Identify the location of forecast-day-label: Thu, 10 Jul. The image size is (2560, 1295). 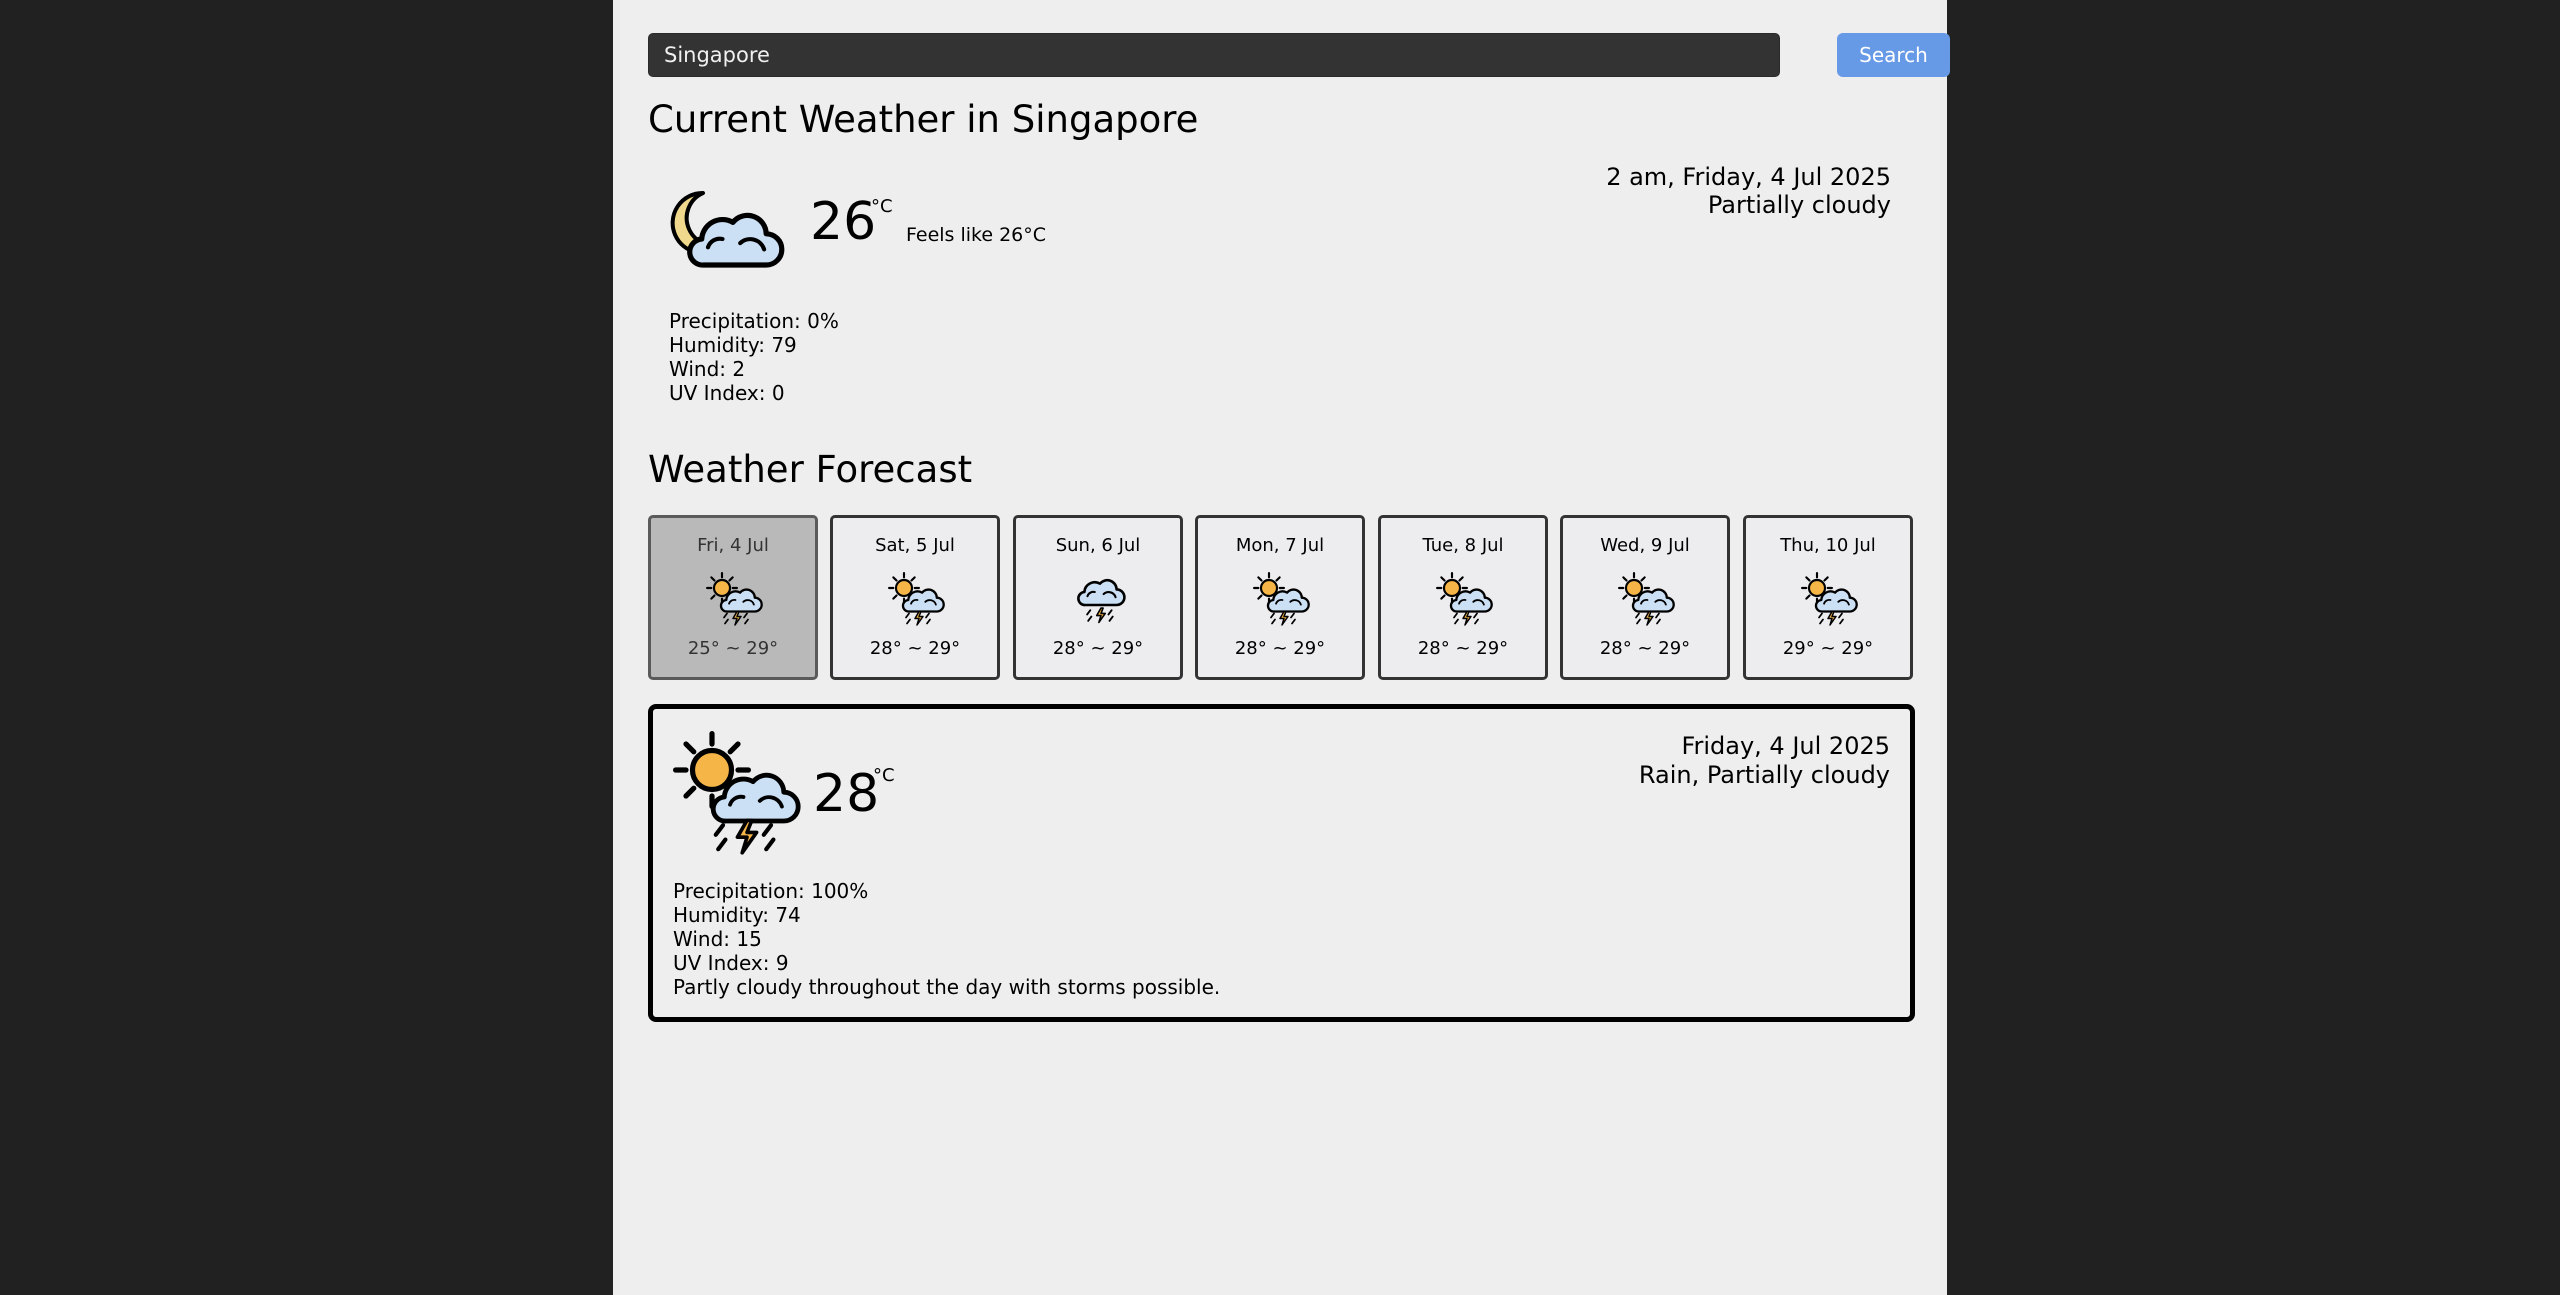
(1828, 545).